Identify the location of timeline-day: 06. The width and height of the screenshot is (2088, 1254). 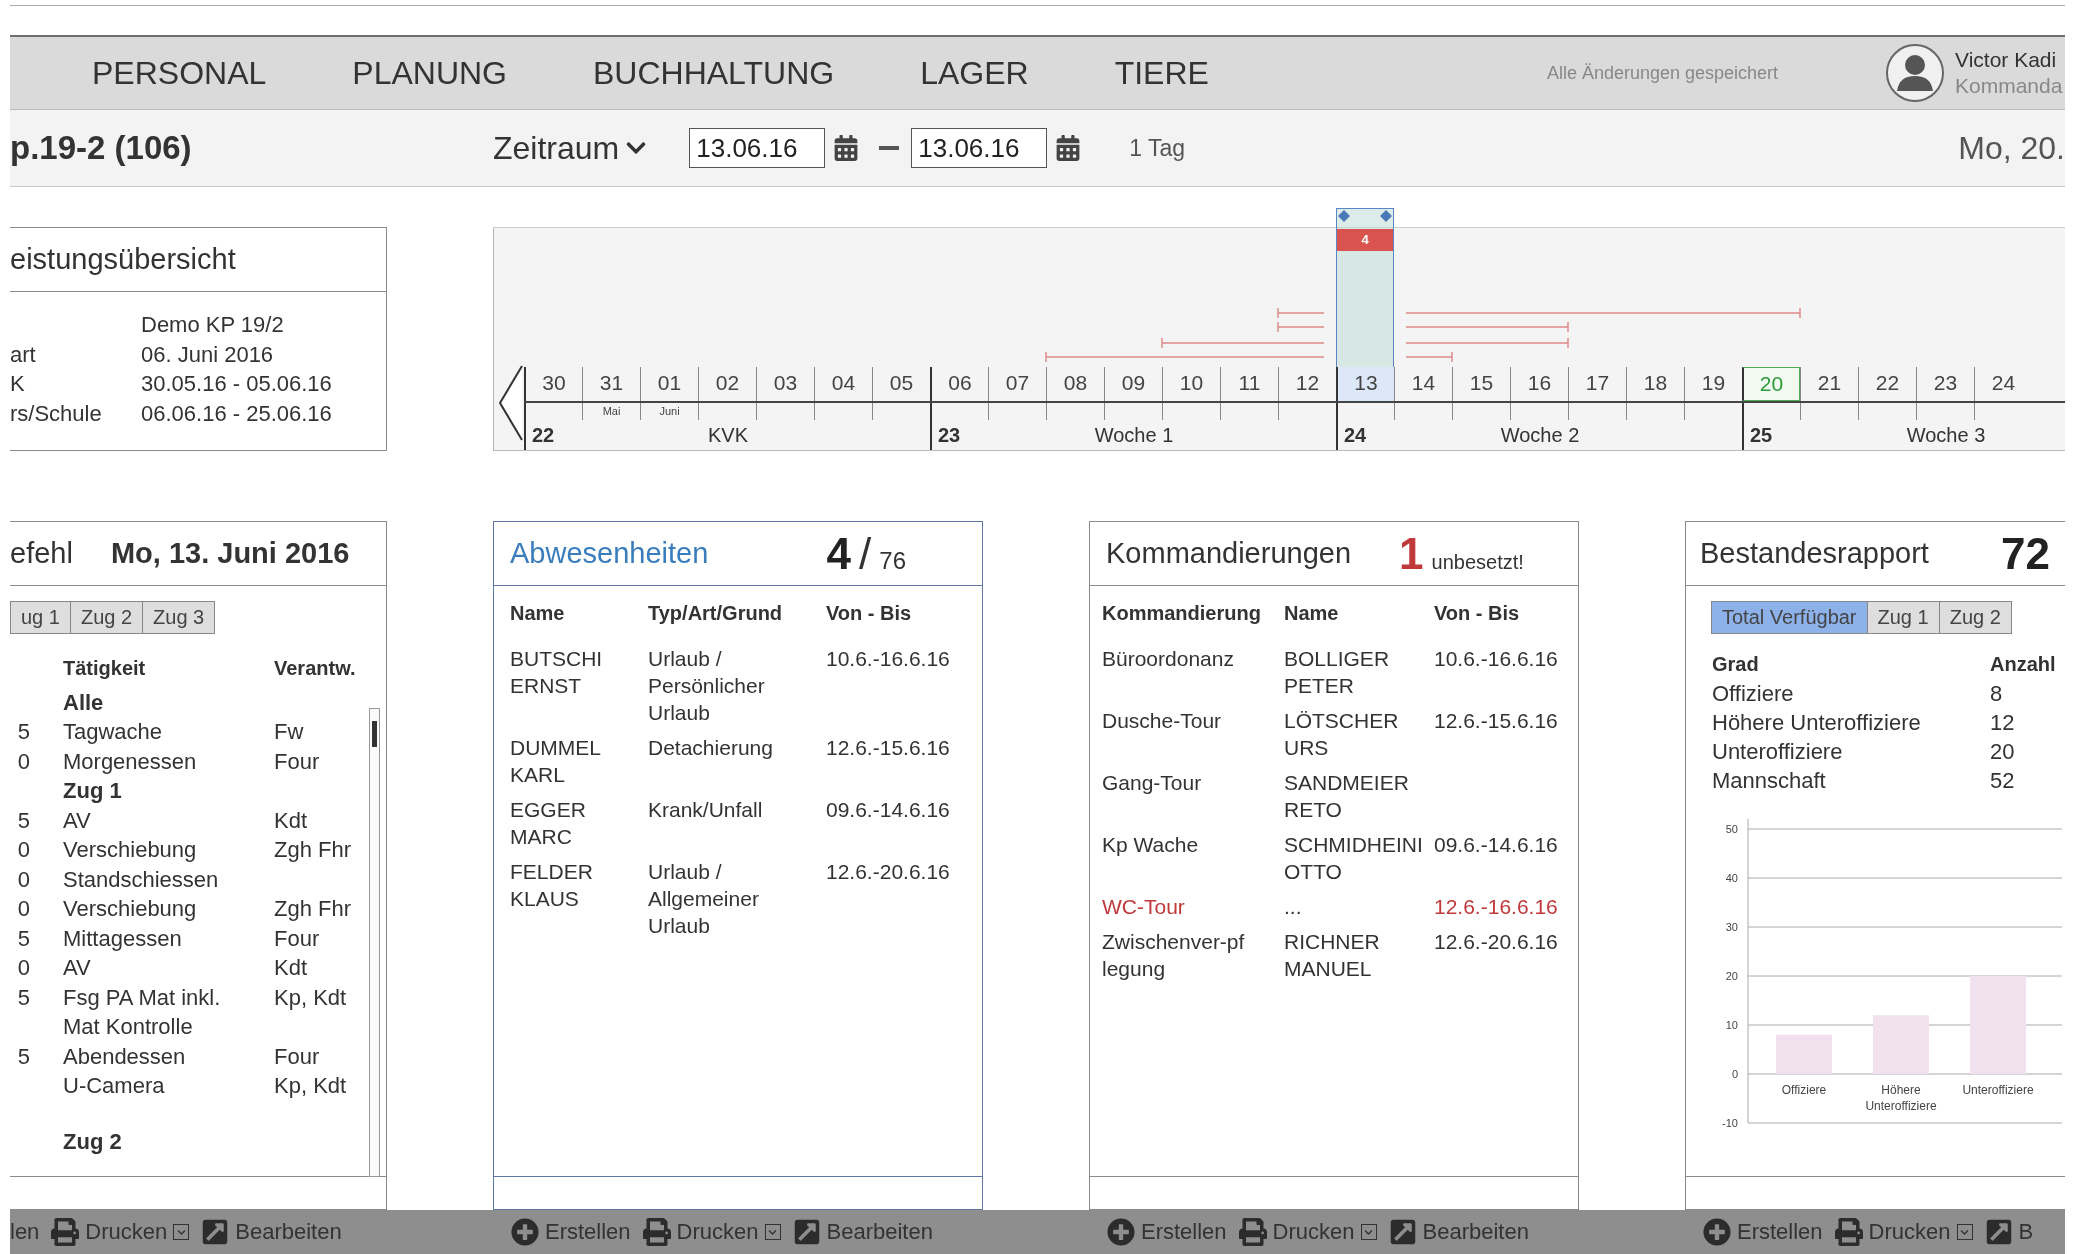
(959, 384).